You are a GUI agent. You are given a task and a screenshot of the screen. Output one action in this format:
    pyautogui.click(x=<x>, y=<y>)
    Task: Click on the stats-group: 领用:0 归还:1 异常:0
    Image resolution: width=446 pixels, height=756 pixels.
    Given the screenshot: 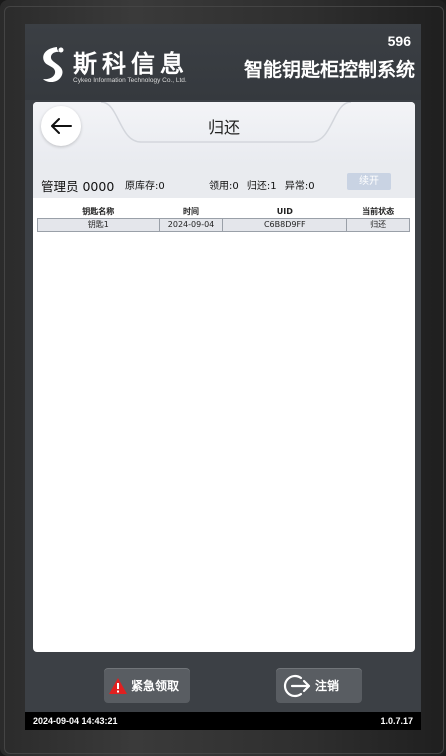 What is the action you would take?
    pyautogui.click(x=264, y=184)
    